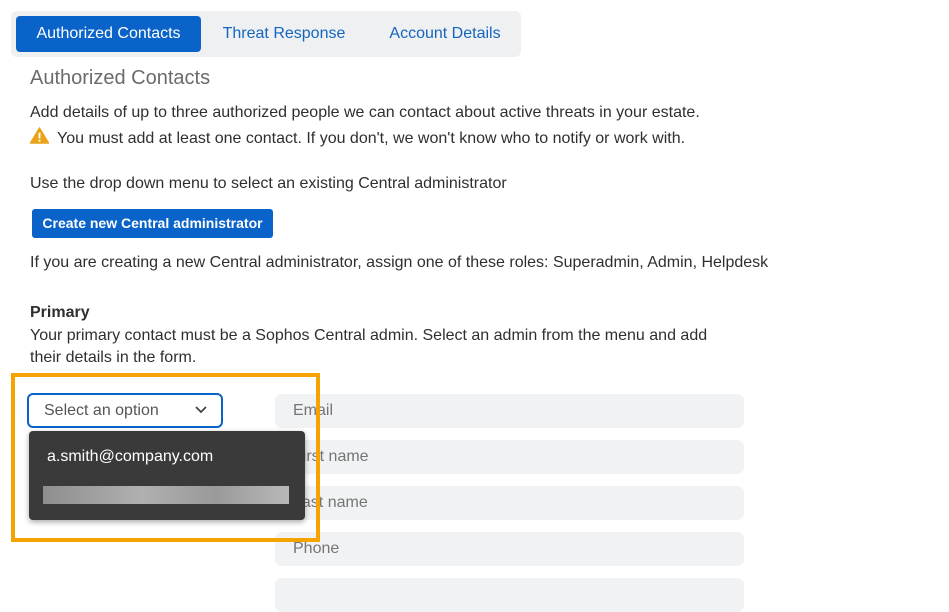  I want to click on warning-icon, so click(39, 135).